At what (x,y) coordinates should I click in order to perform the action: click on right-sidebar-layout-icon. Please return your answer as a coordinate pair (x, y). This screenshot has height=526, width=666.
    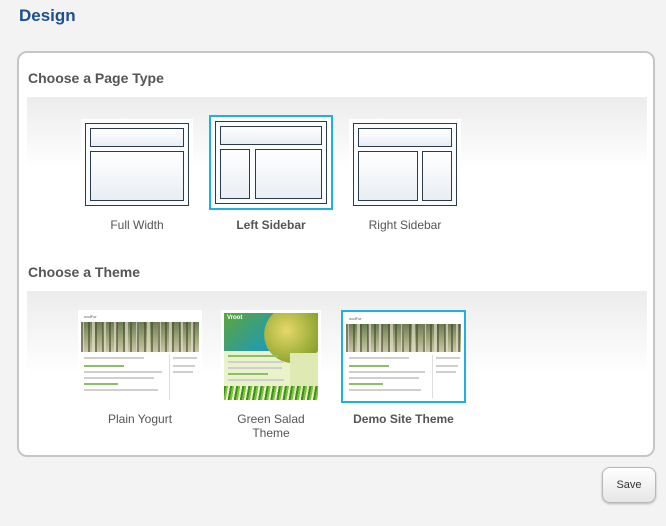
    Looking at the image, I should click on (405, 164).